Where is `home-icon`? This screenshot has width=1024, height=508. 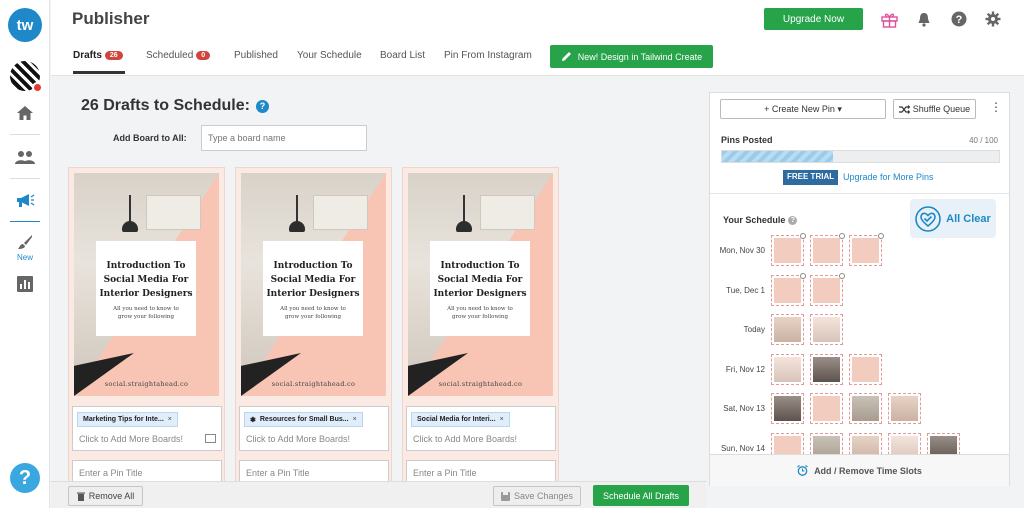
home-icon is located at coordinates (25, 113).